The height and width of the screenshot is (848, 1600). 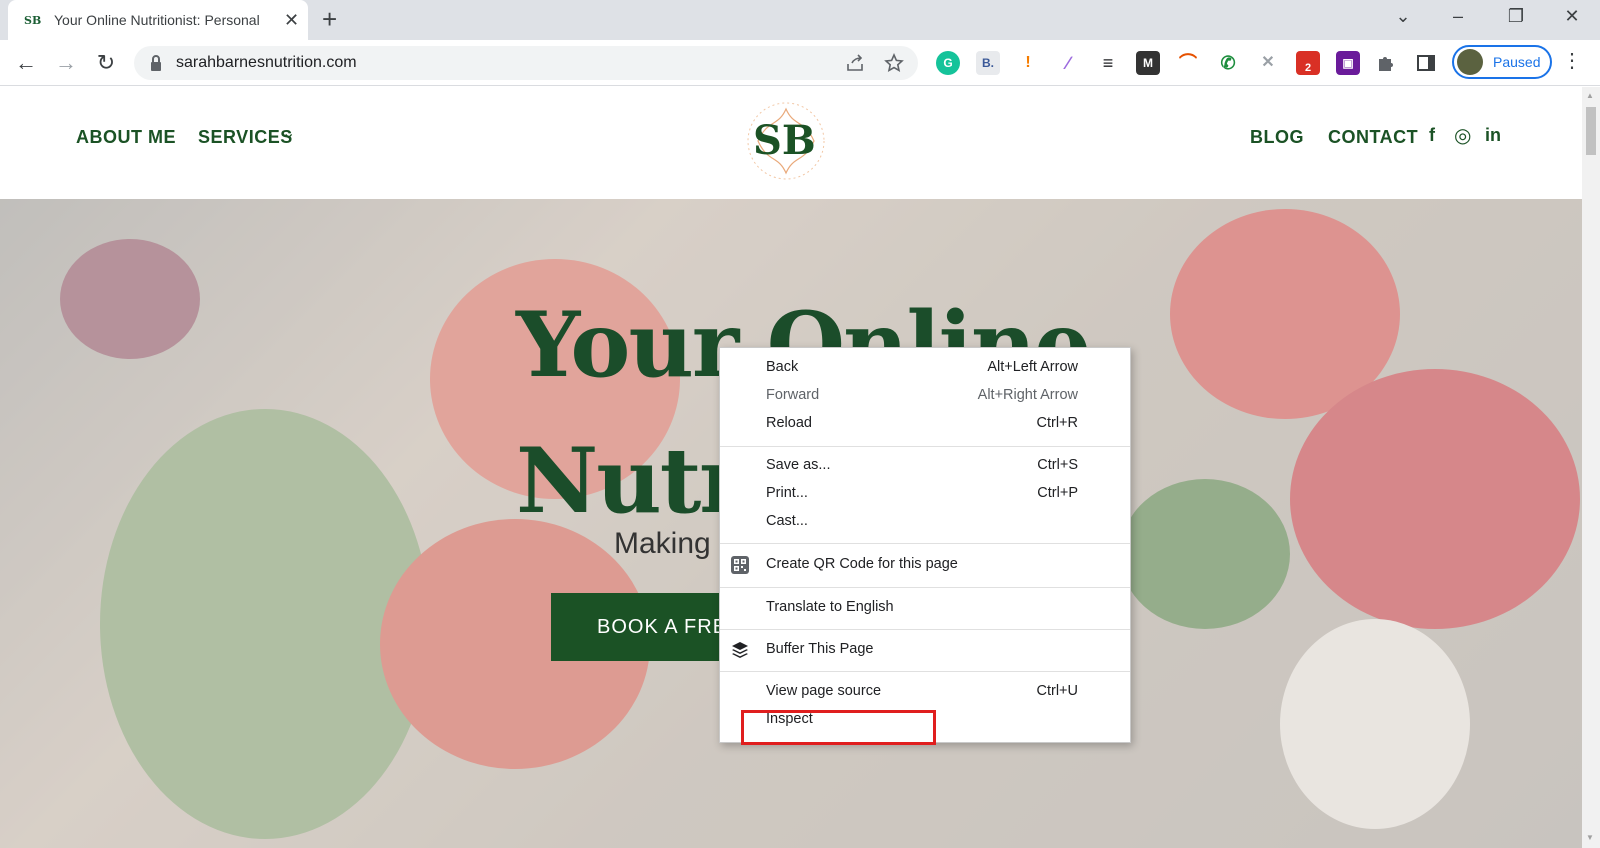 I want to click on extensions-puzzle-icon, so click(x=1386, y=63).